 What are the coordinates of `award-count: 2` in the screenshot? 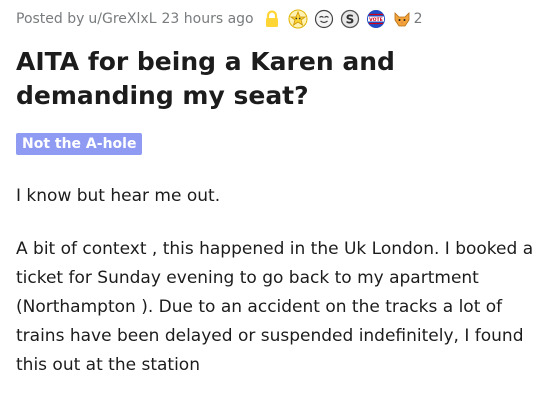 It's located at (418, 19).